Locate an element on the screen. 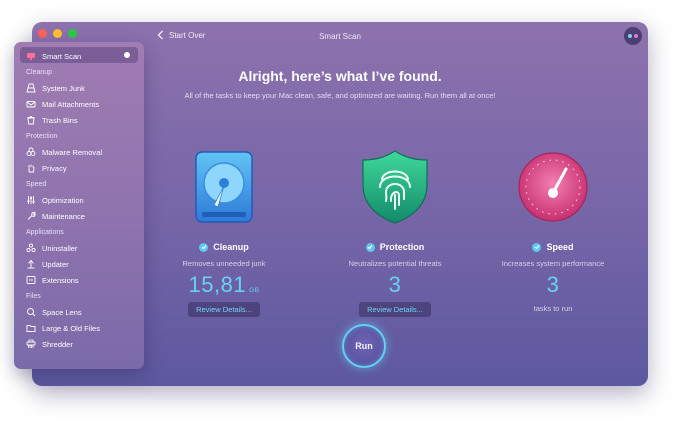  sidebar-item-mail-attachments: Mail Attachments is located at coordinates (62, 104).